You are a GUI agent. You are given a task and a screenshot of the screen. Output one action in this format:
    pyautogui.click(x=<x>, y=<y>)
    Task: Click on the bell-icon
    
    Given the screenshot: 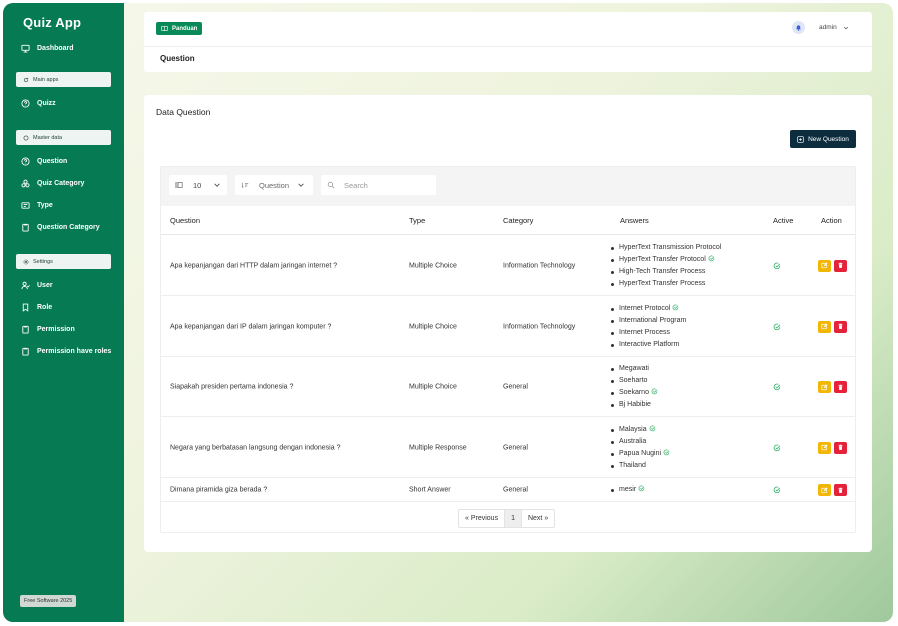 What is the action you would take?
    pyautogui.click(x=798, y=28)
    